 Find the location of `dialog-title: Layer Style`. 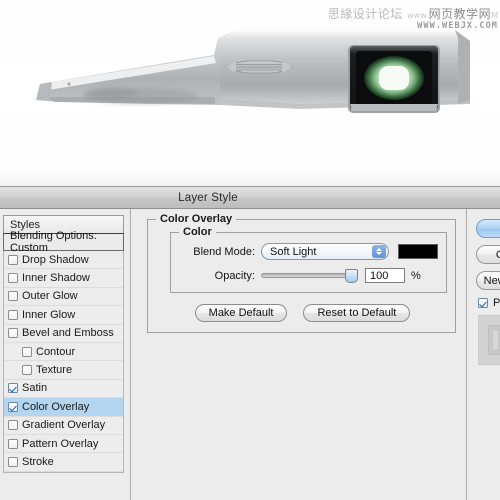

dialog-title: Layer Style is located at coordinates (208, 197).